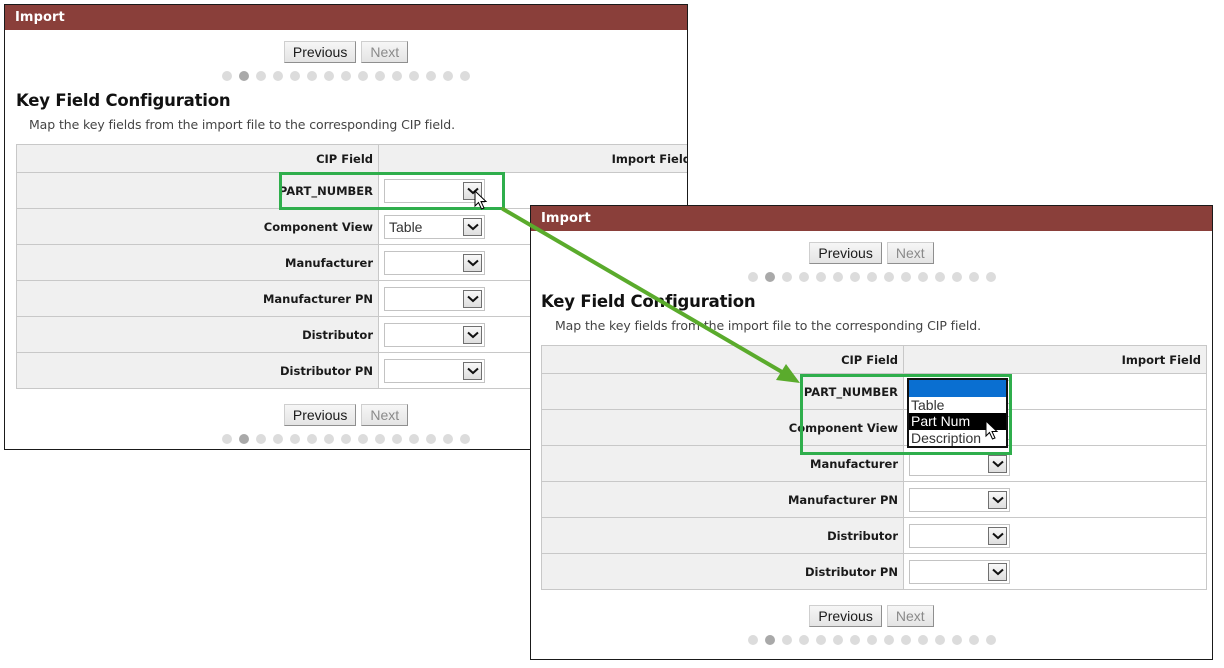  What do you see at coordinates (874, 535) in the screenshot?
I see `table-row: Distributor` at bounding box center [874, 535].